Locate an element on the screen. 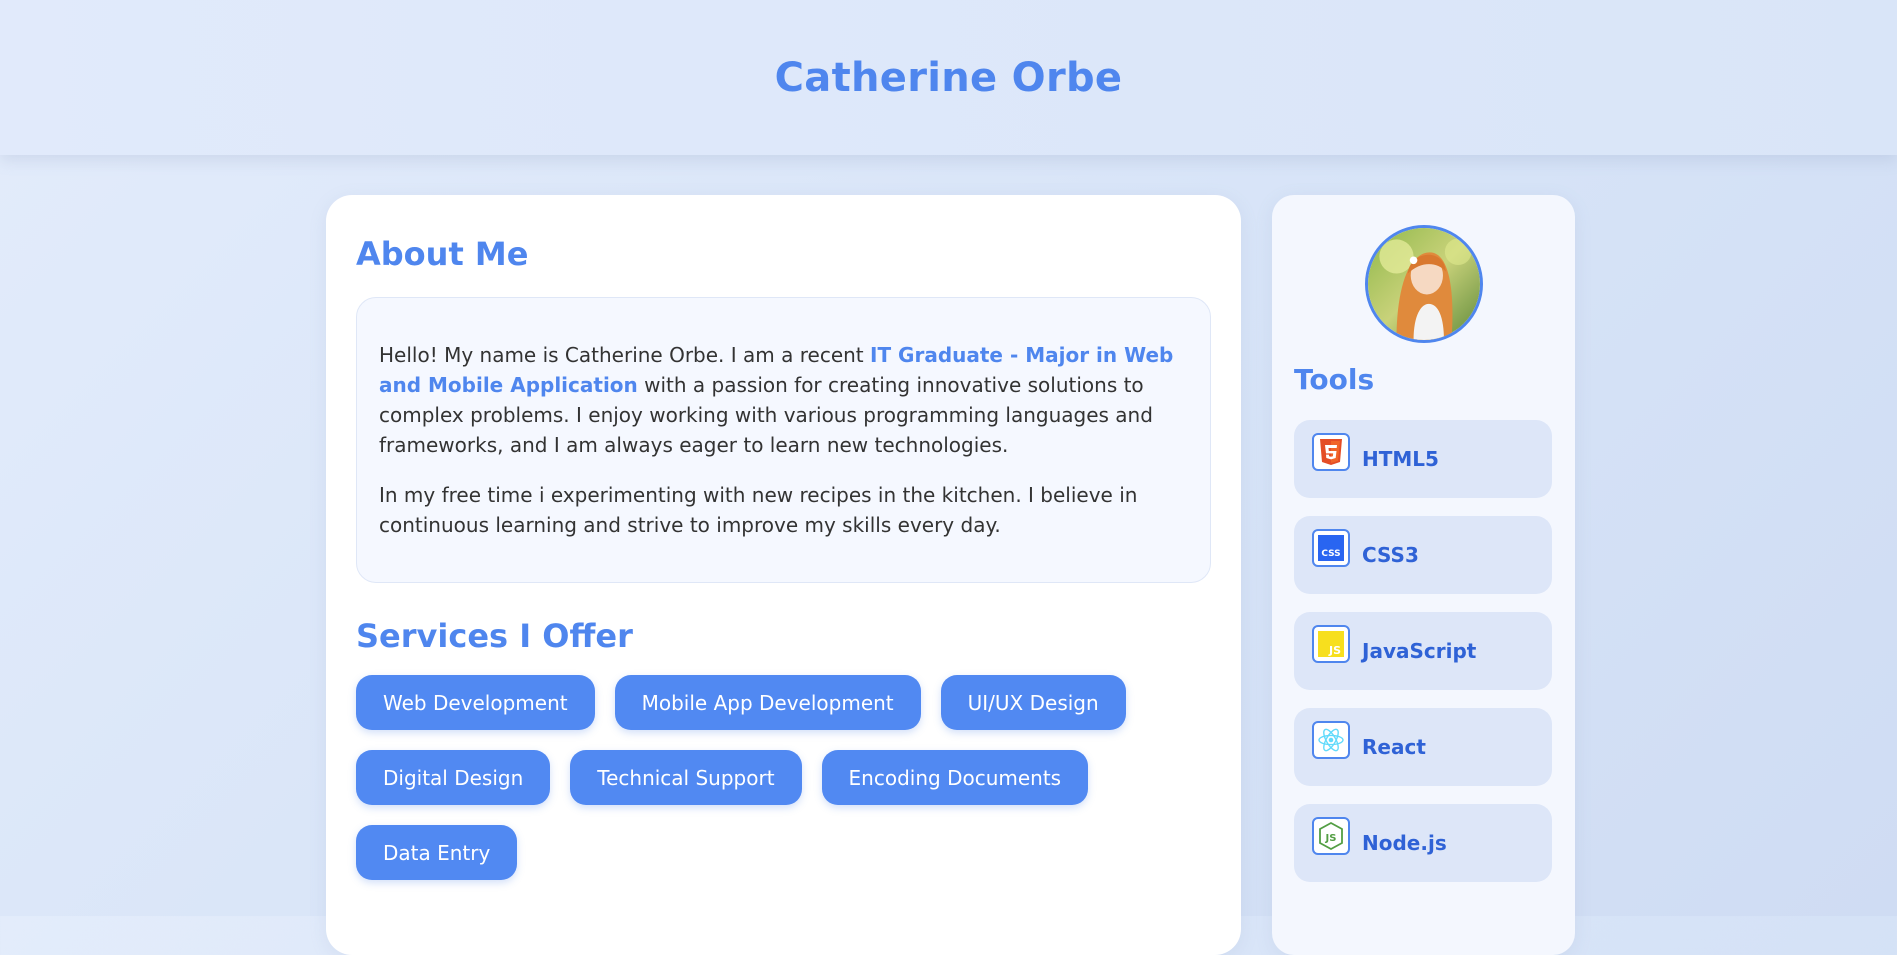 The width and height of the screenshot is (1897, 955). avatar is located at coordinates (1423, 284).